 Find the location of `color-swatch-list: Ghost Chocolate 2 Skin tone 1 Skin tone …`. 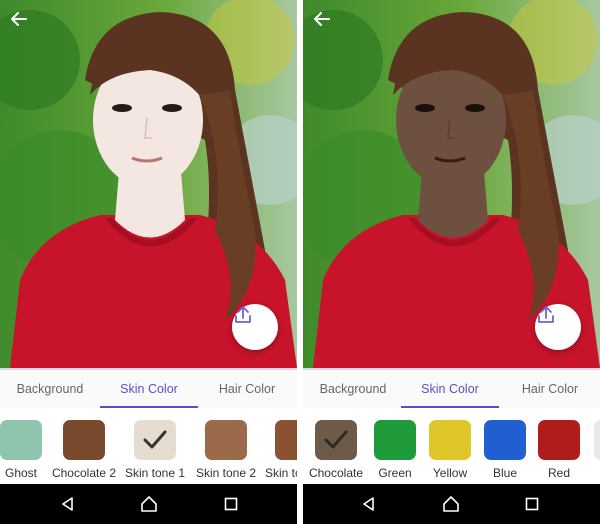

color-swatch-list: Ghost Chocolate 2 Skin tone 1 Skin tone … is located at coordinates (148, 446).